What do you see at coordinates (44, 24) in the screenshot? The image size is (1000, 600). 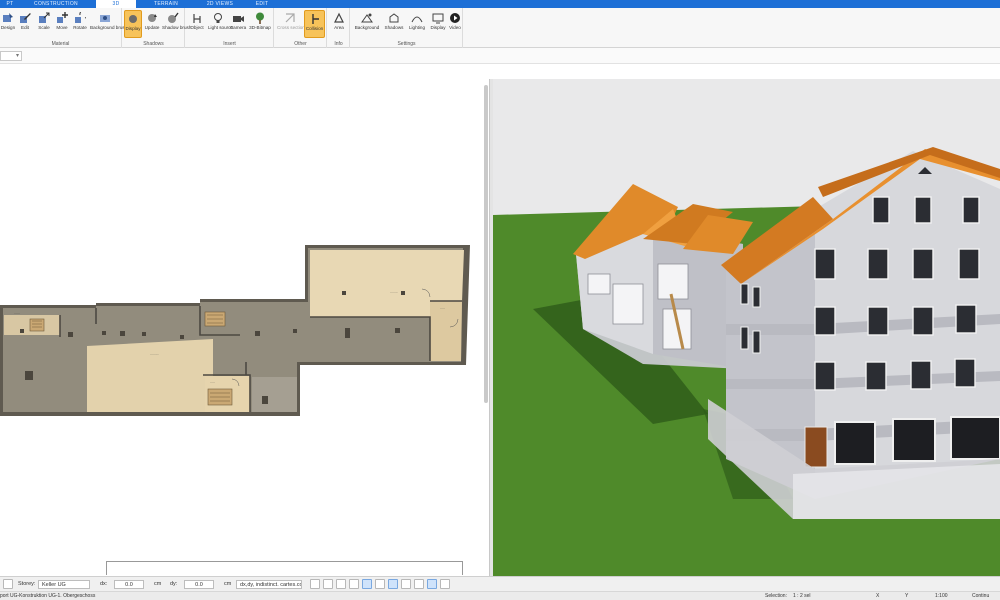 I see `scale-button: Scale` at bounding box center [44, 24].